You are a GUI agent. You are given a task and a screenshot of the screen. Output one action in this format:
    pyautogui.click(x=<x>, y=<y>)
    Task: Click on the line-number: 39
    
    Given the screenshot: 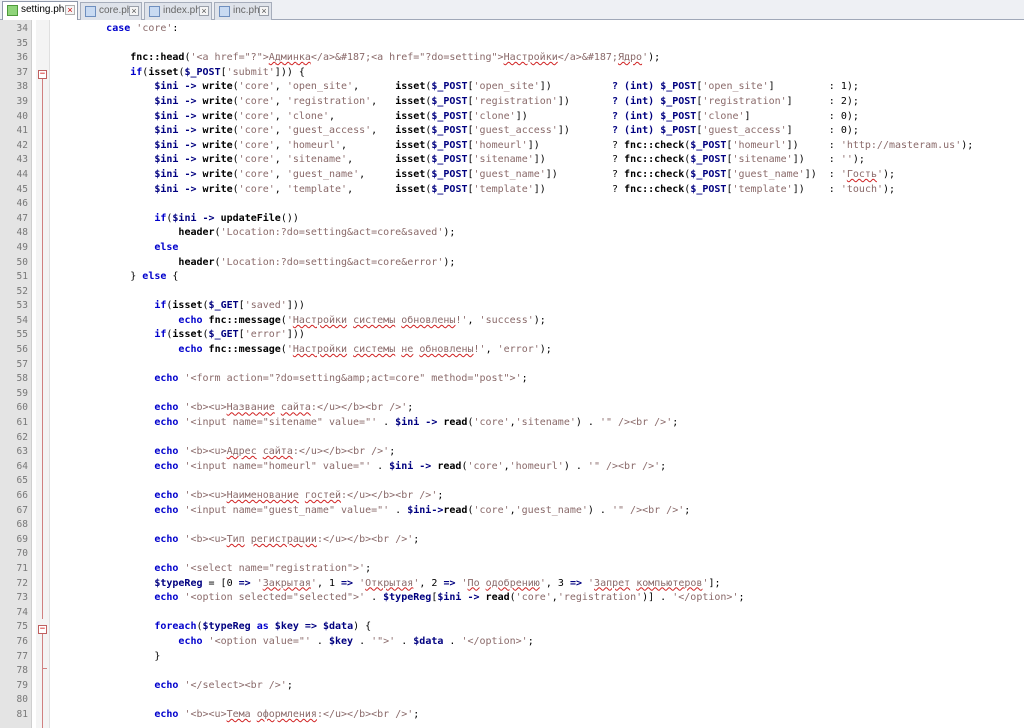 What is the action you would take?
    pyautogui.click(x=22, y=101)
    